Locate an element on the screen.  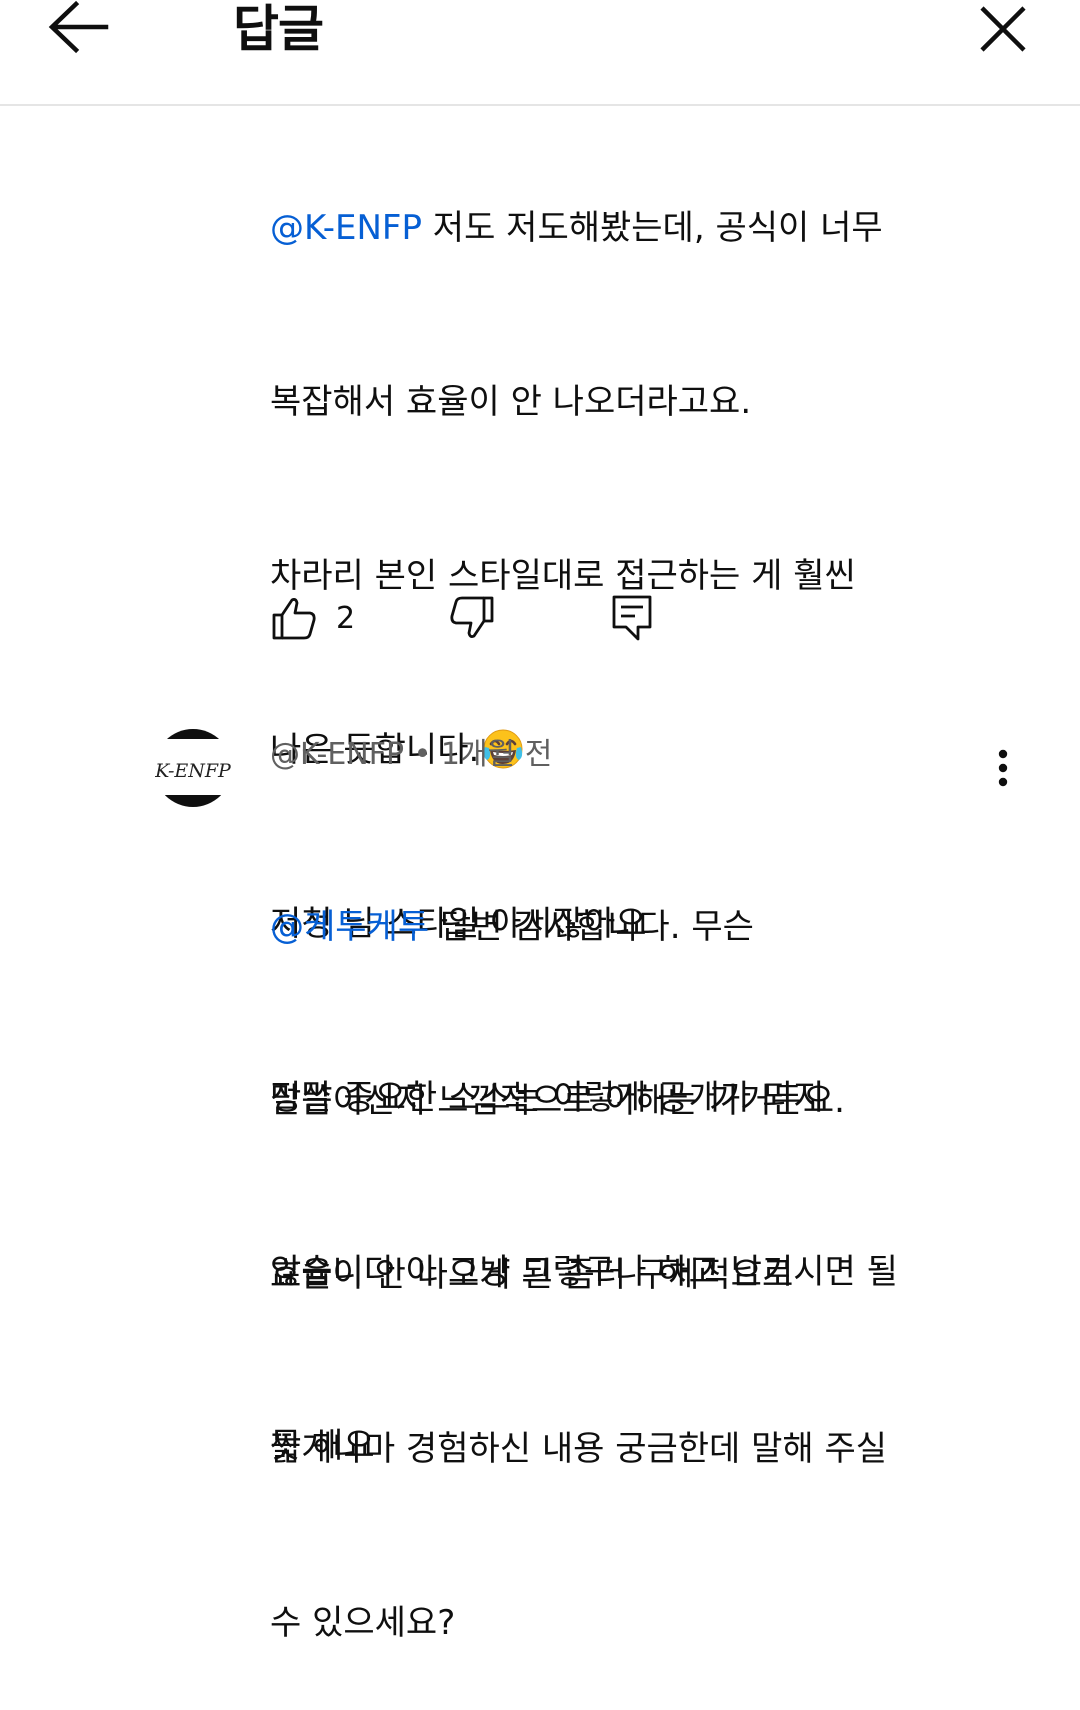
thumbs-up-icon is located at coordinates (294, 619).